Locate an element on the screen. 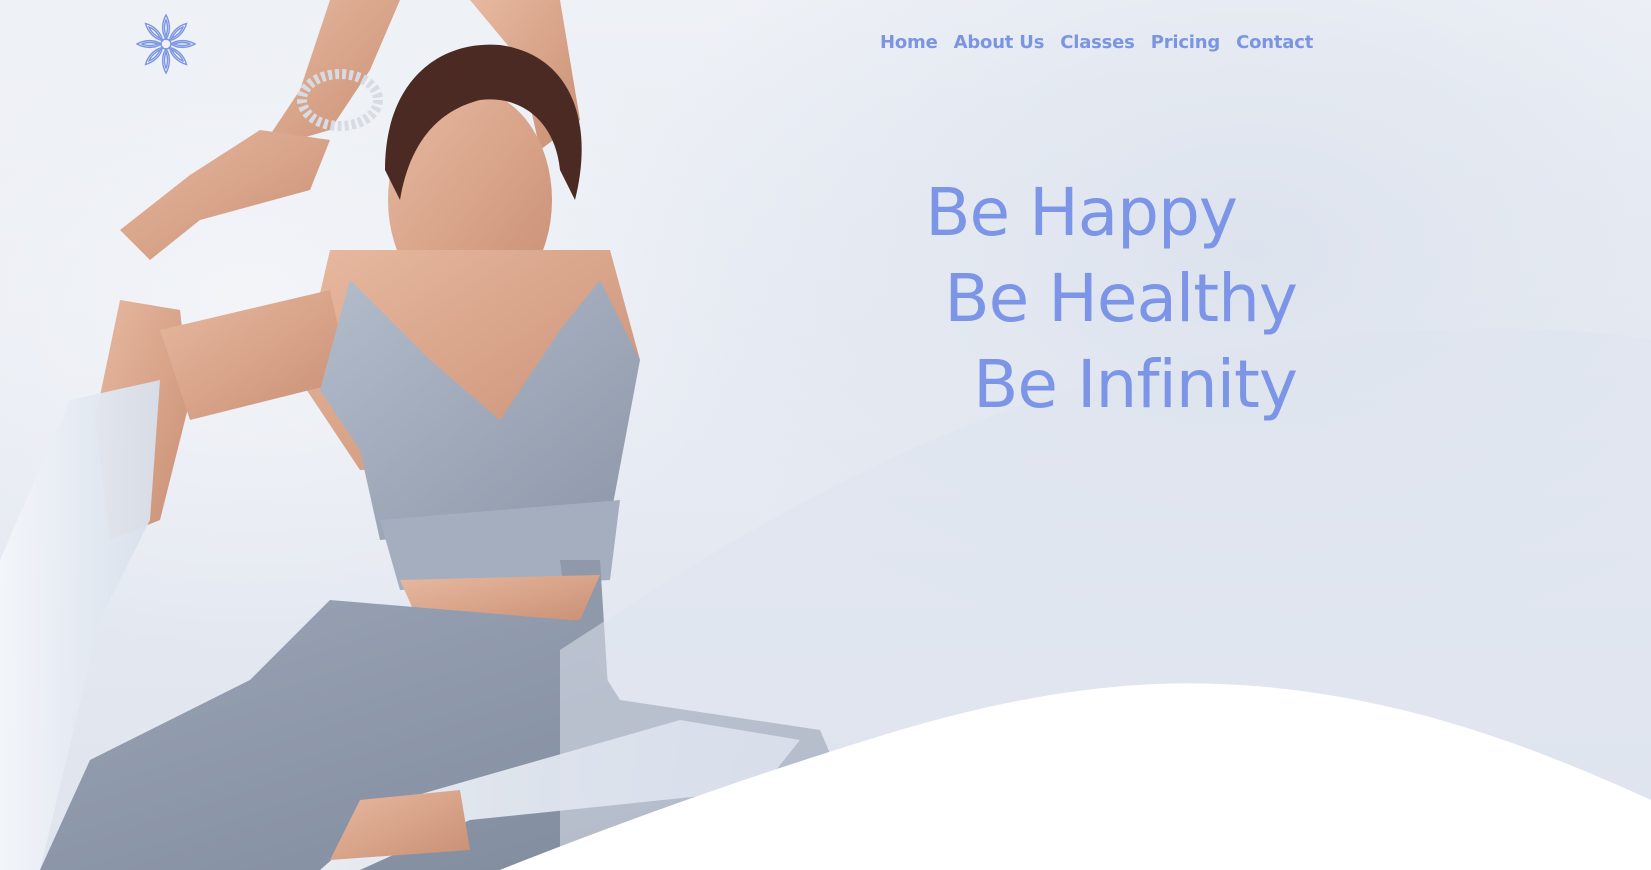 The image size is (1651, 870). nav-link-home: Home is located at coordinates (909, 42).